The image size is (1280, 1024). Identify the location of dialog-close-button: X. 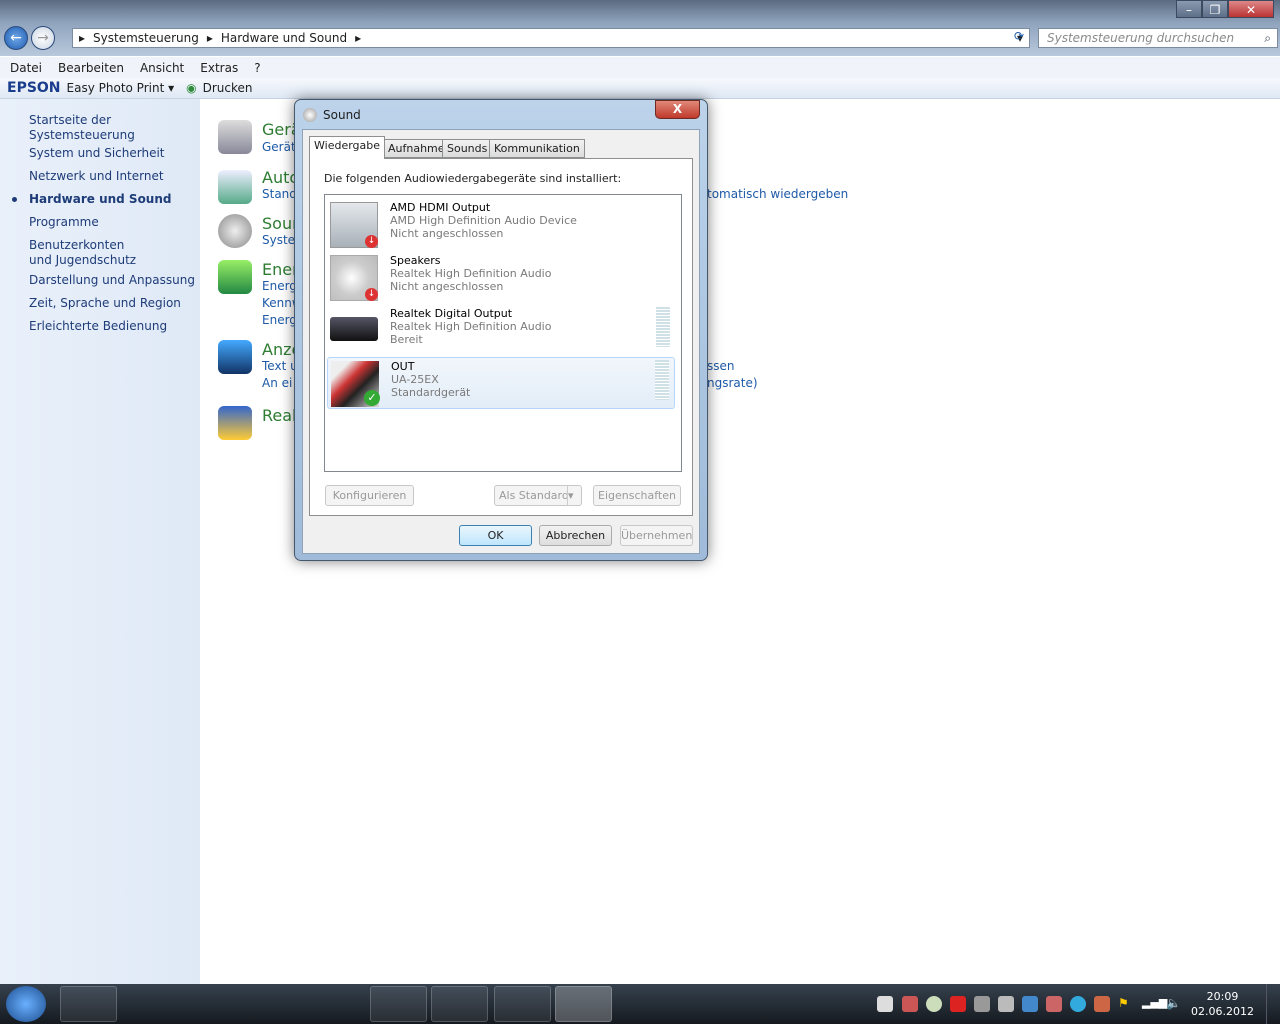
(677, 109).